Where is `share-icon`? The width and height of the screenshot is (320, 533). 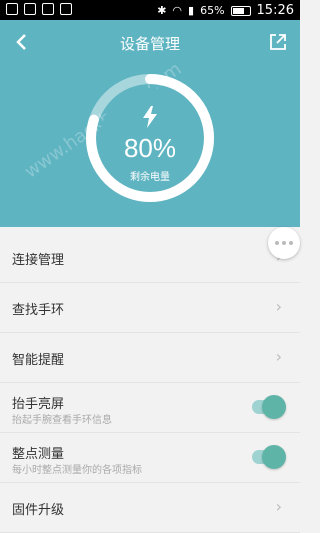
share-icon is located at coordinates (278, 42).